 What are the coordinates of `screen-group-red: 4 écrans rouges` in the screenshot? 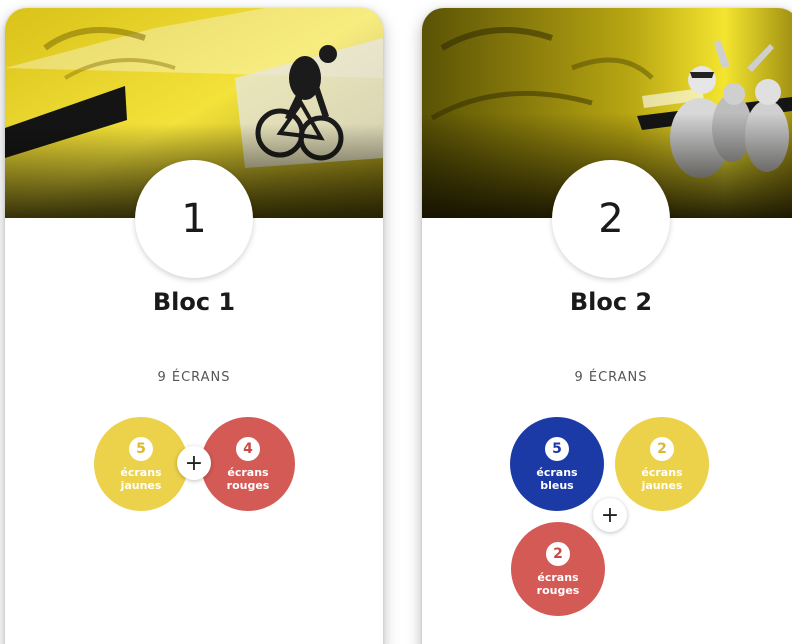 It's located at (248, 464).